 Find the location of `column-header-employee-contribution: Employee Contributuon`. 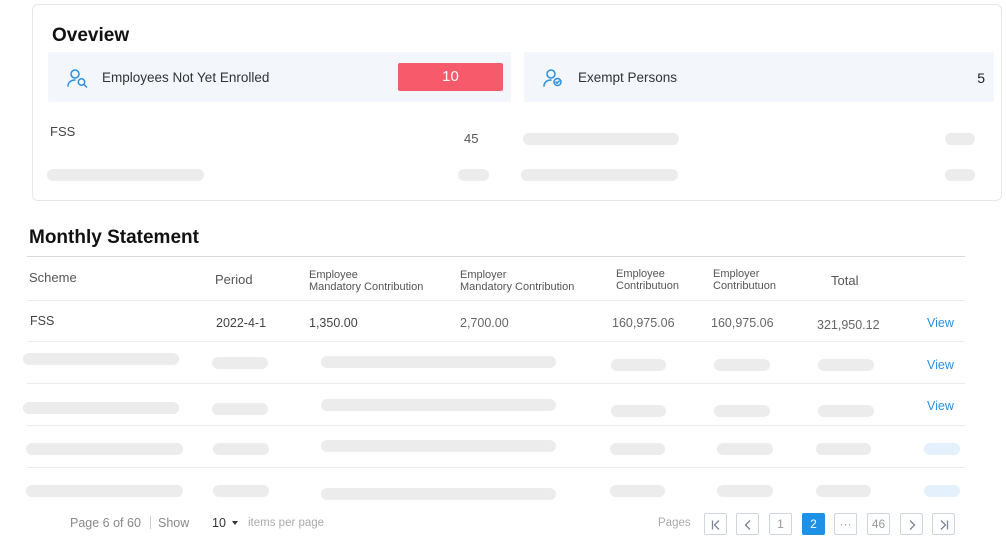

column-header-employee-contribution: Employee Contributuon is located at coordinates (647, 280).